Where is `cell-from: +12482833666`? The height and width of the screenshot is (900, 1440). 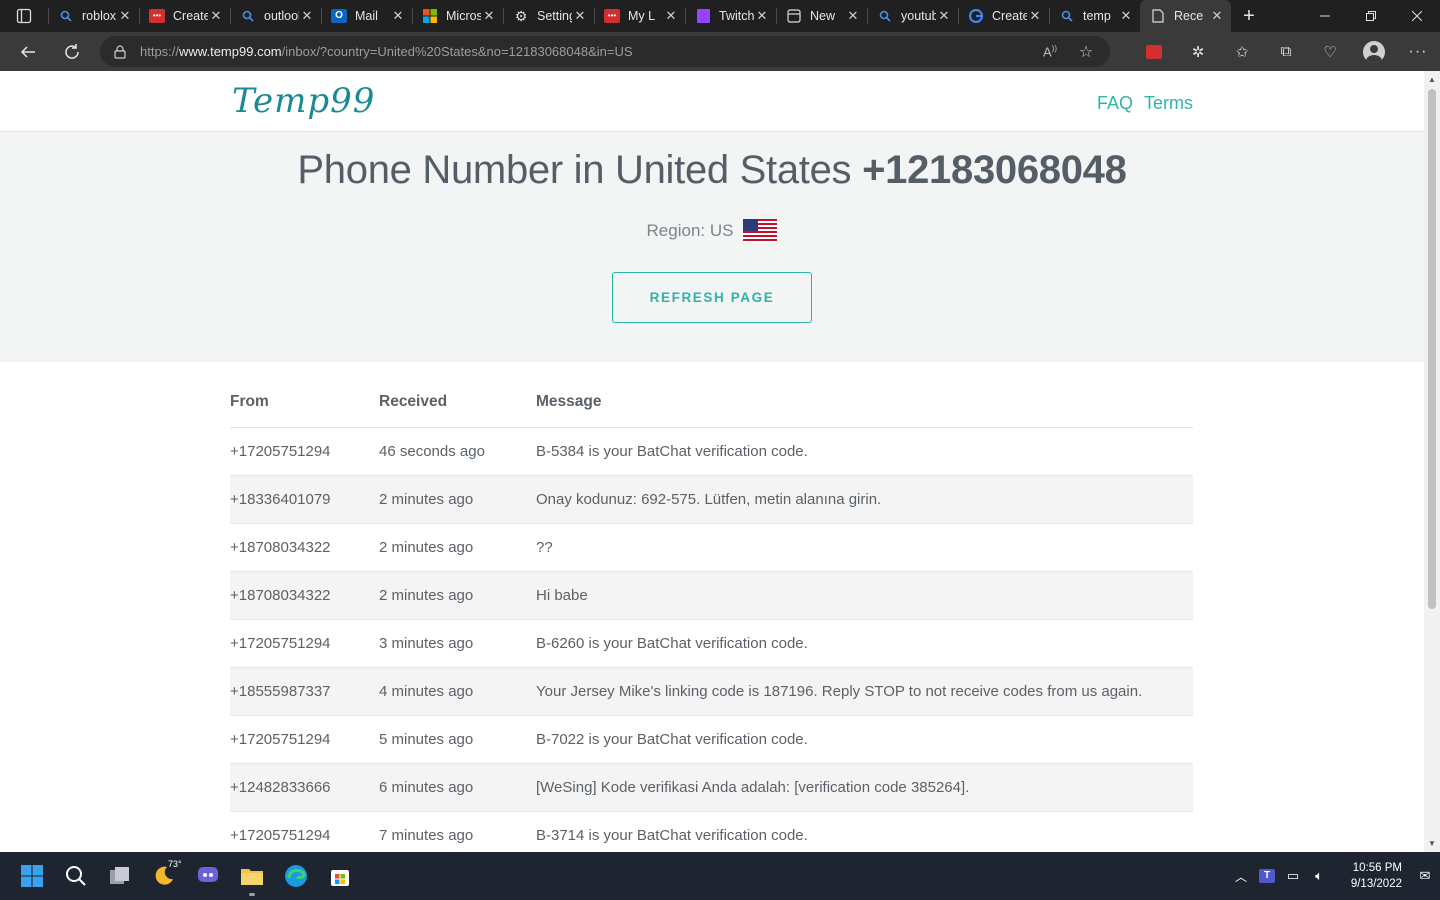 cell-from: +12482833666 is located at coordinates (304, 787).